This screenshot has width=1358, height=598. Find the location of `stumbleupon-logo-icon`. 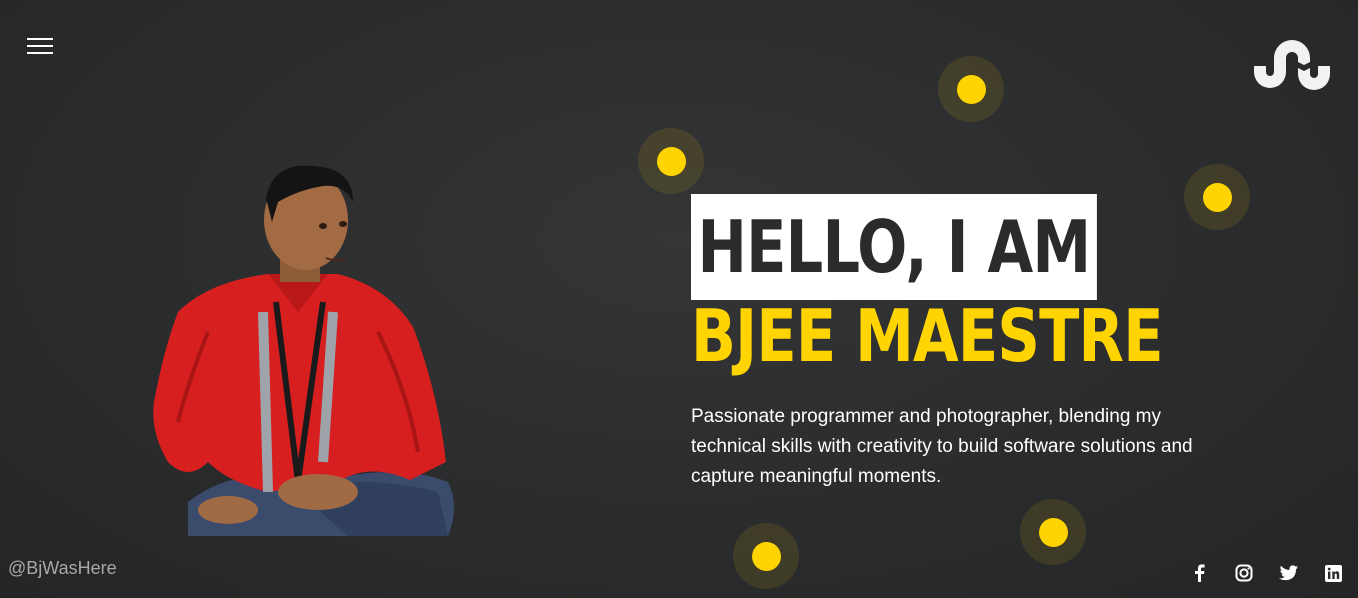

stumbleupon-logo-icon is located at coordinates (1291, 64).